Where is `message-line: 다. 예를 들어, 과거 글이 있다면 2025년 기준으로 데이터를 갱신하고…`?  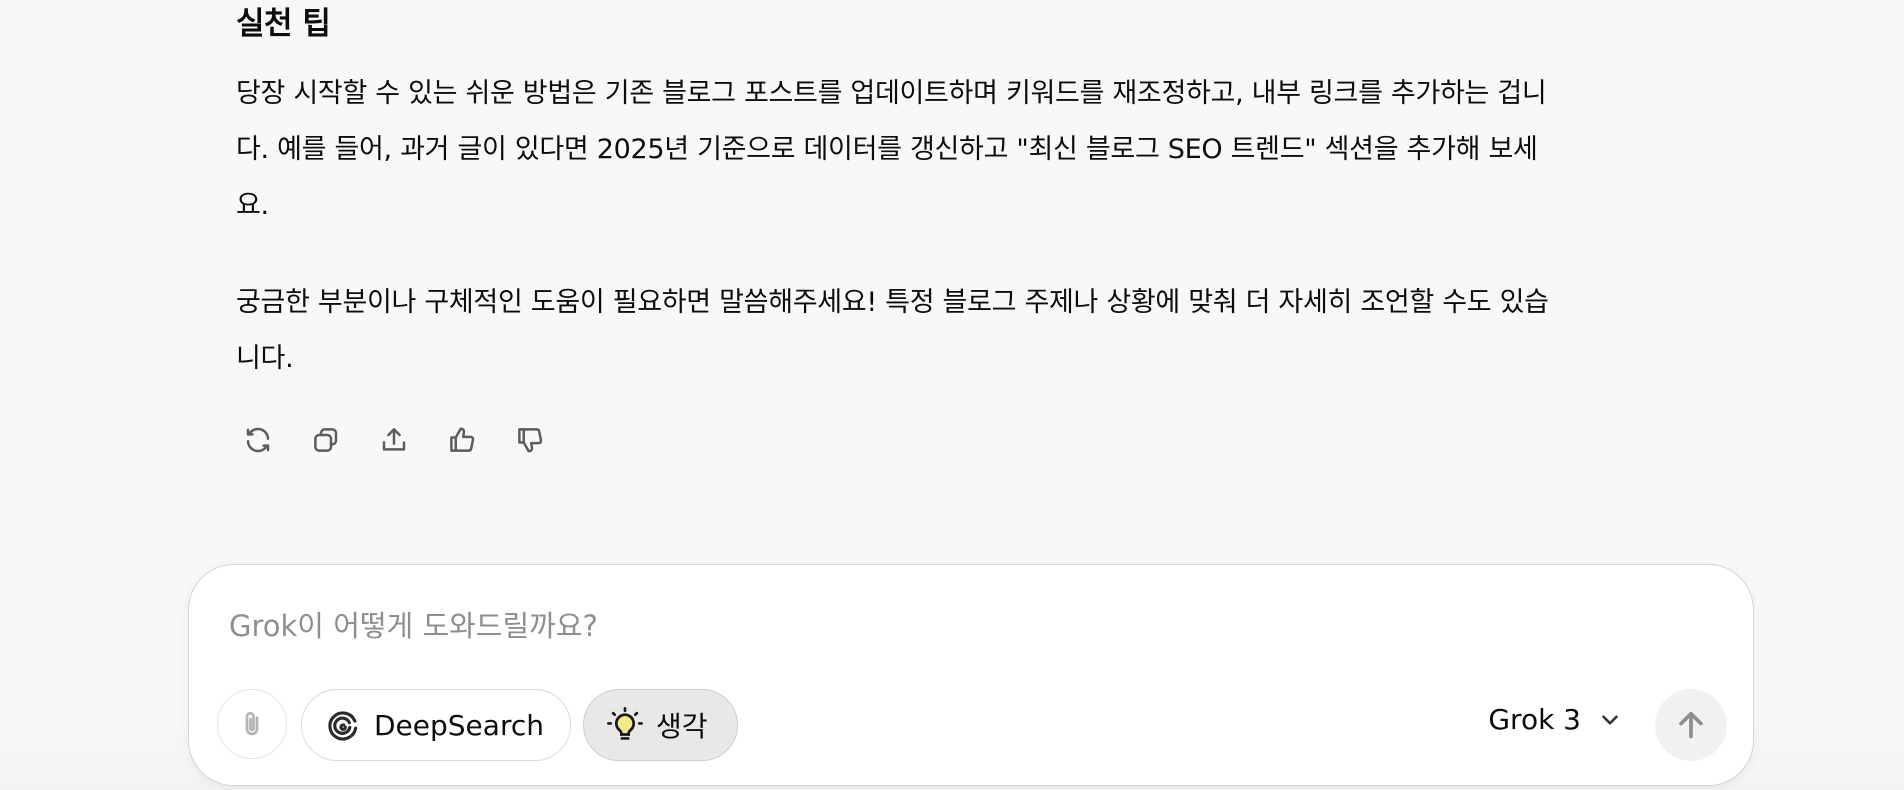
message-line: 다. 예를 들어, 과거 글이 있다면 2025년 기준으로 데이터를 갱신하고… is located at coordinates (887, 149).